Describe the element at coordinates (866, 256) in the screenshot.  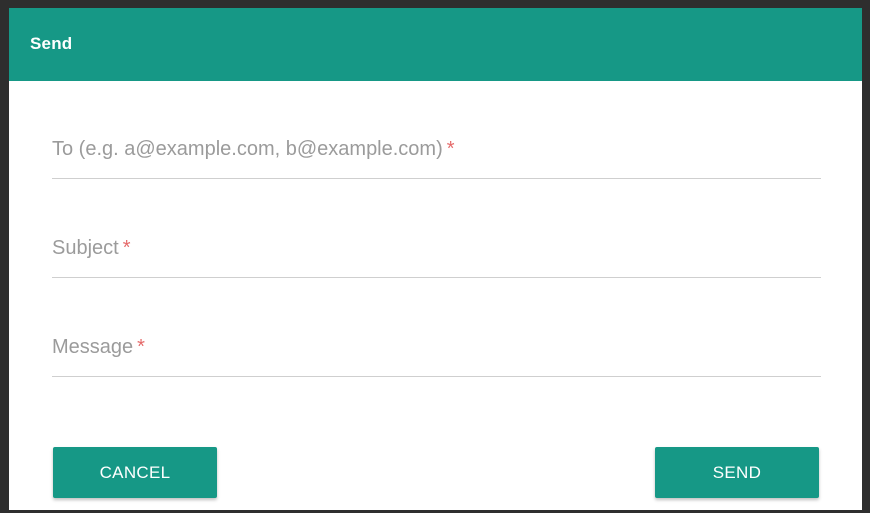
I see `frame-right-border` at that location.